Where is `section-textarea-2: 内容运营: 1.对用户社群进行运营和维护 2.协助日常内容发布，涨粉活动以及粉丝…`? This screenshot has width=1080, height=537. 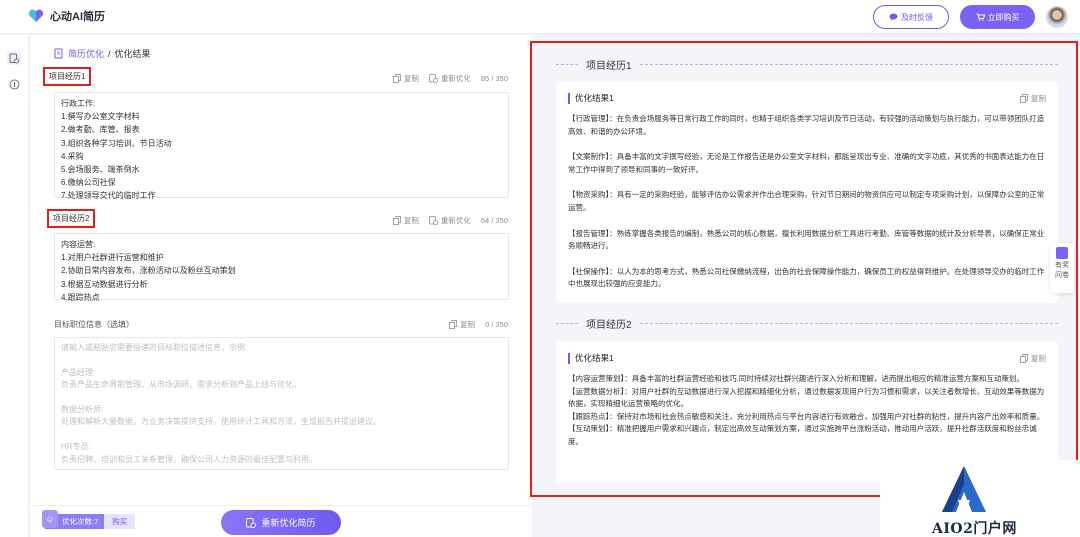 section-textarea-2: 内容运营: 1.对用户社群进行运营和维护 2.协助日常内容发布，涨粉活动以及粉丝… is located at coordinates (281, 267).